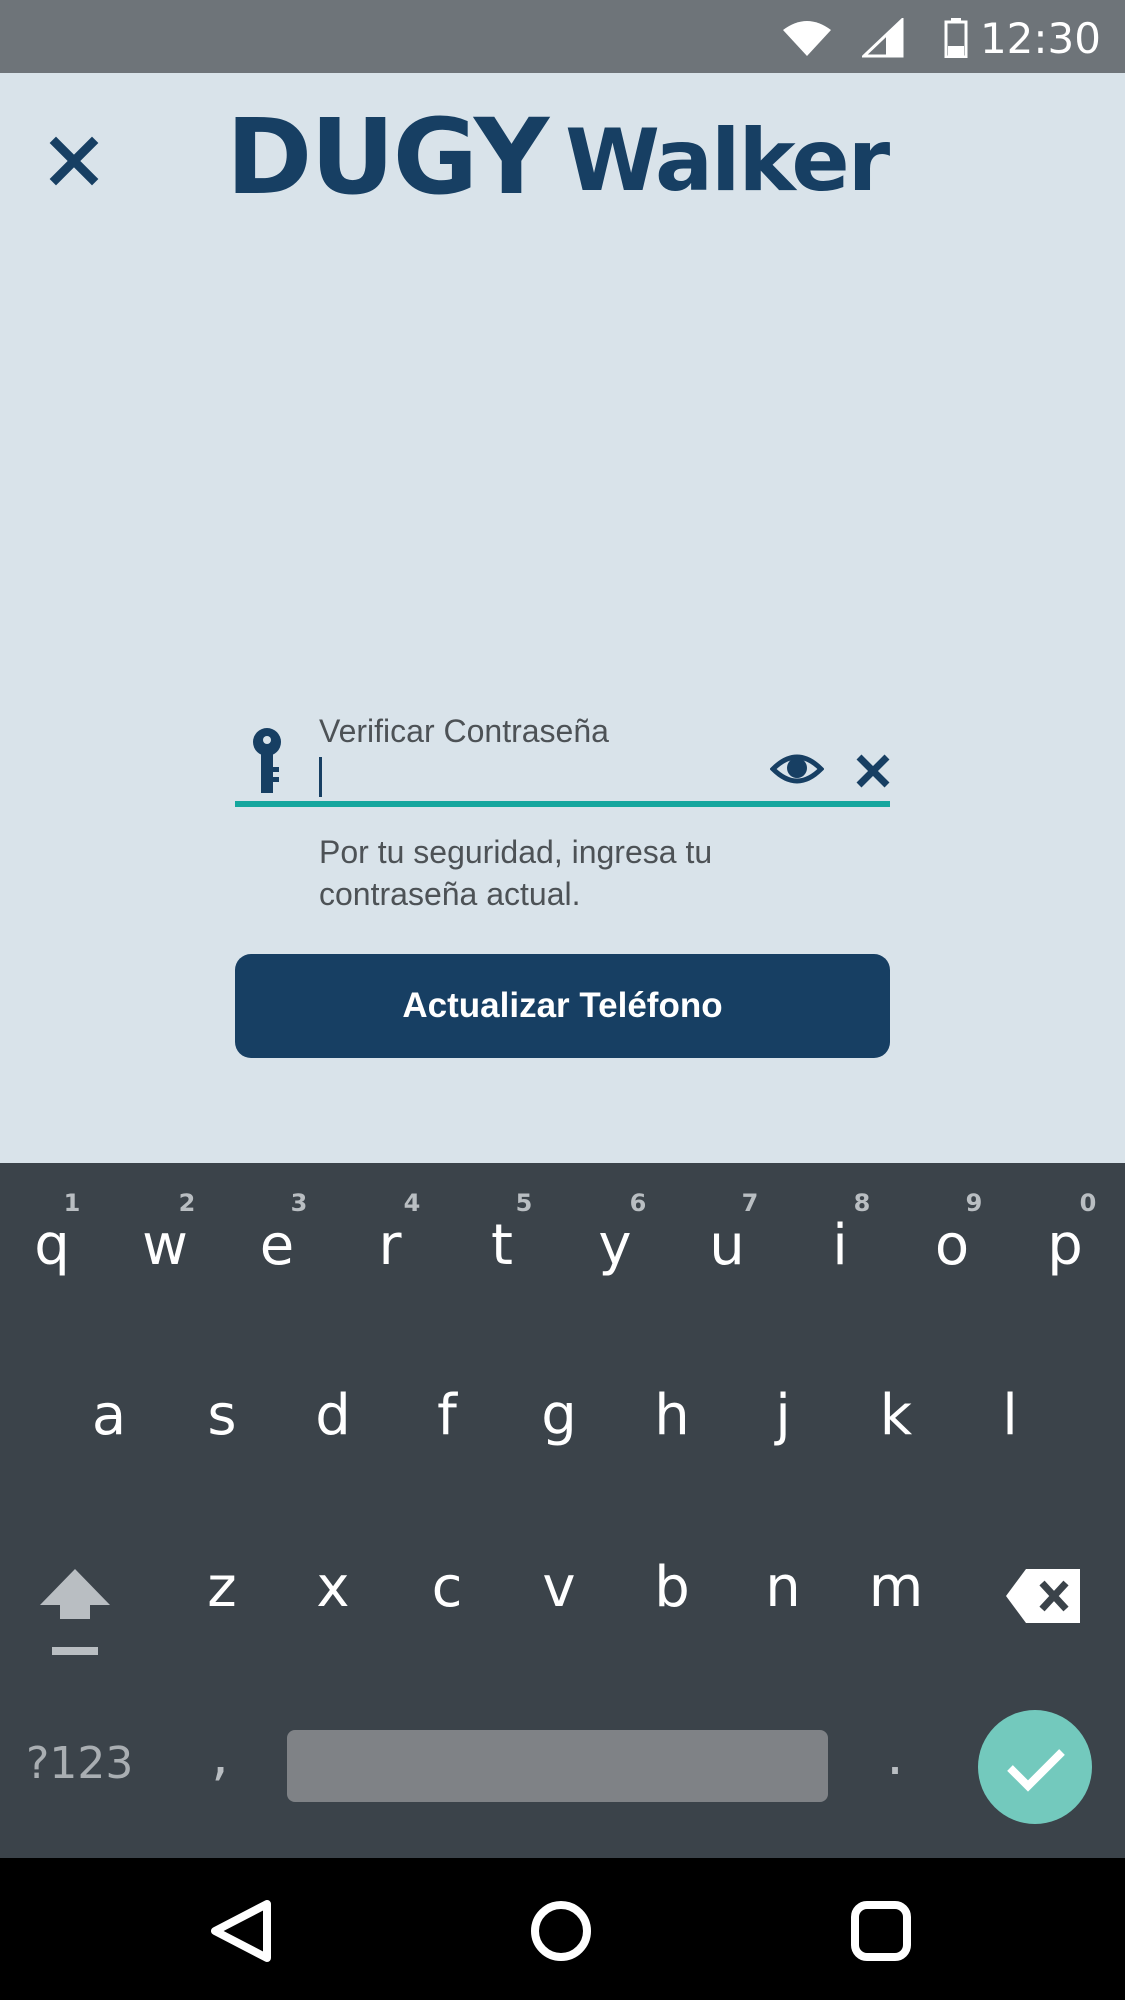 Image resolution: width=1125 pixels, height=2000 pixels. What do you see at coordinates (277, 1245) in the screenshot?
I see `key-e: e` at bounding box center [277, 1245].